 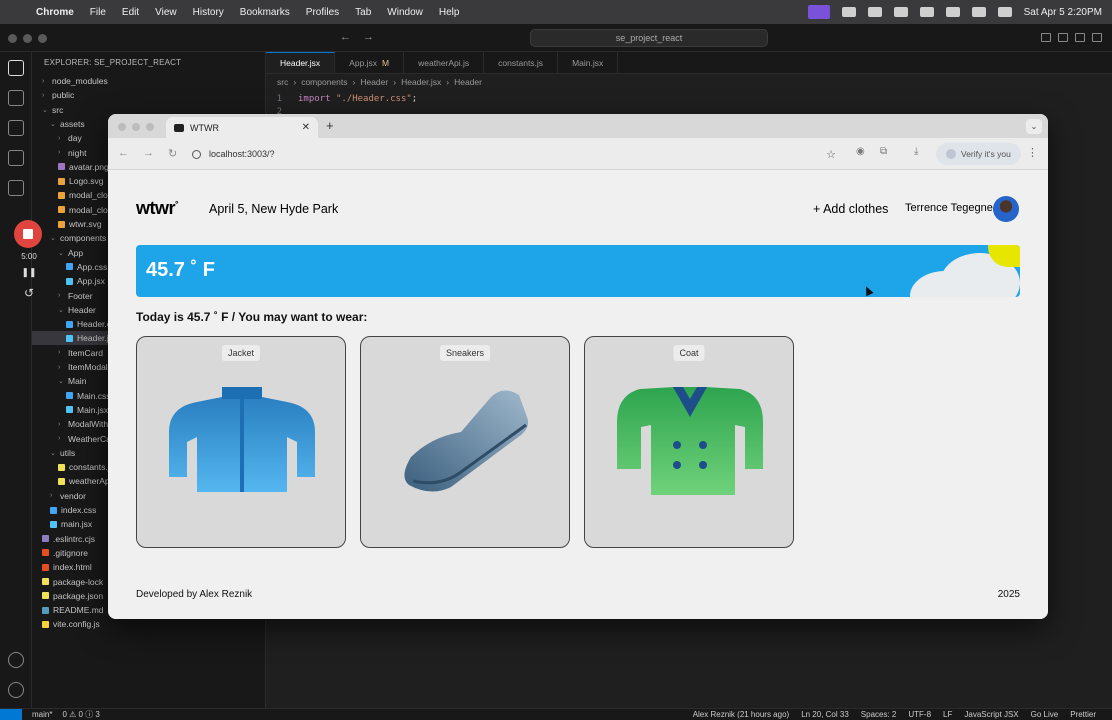 I want to click on extensions-puzzle-icon: ⧉, so click(x=883, y=151).